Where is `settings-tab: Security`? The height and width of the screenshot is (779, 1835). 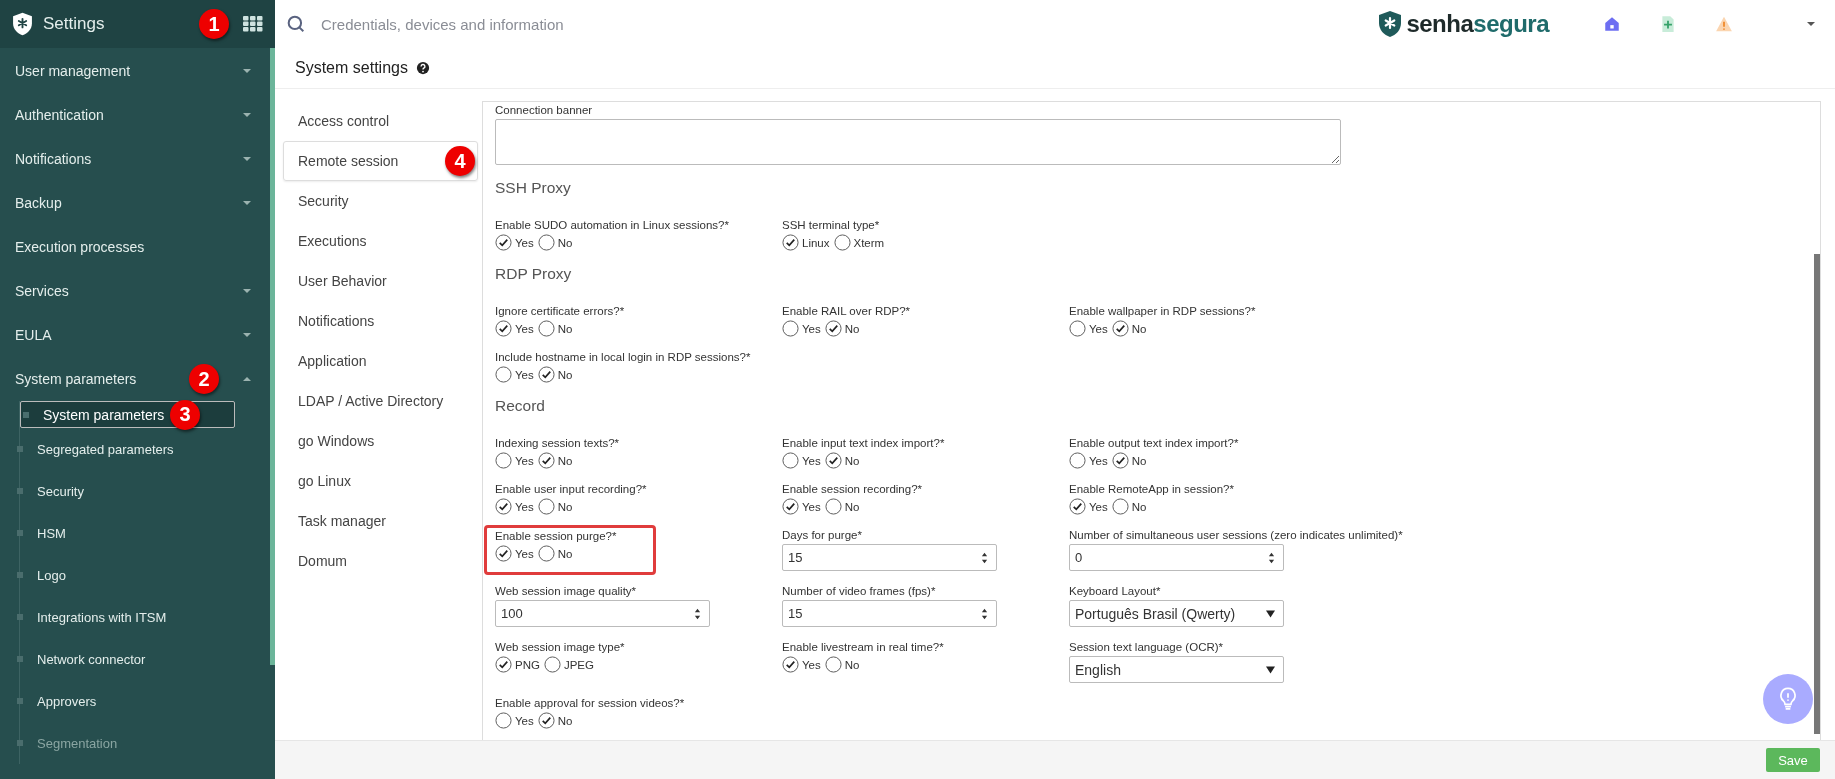 settings-tab: Security is located at coordinates (380, 201).